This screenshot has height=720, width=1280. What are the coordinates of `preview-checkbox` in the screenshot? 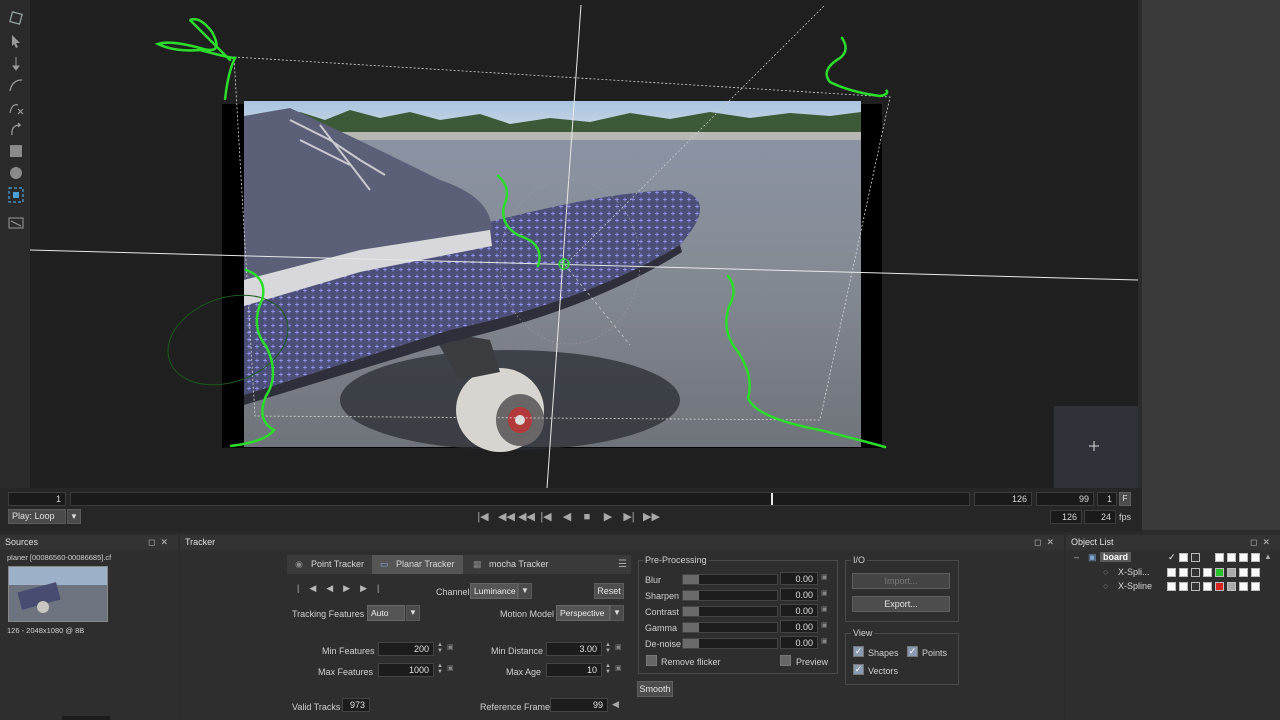 It's located at (785, 660).